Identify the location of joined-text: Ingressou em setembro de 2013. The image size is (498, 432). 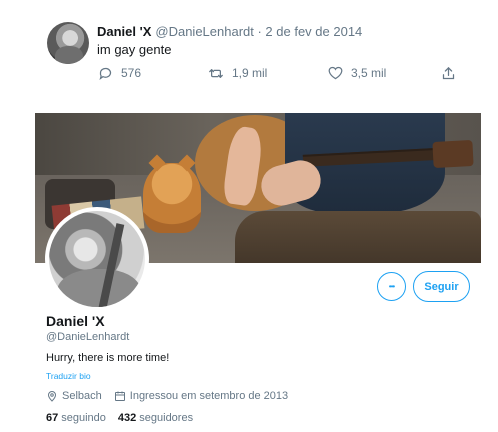
(209, 396).